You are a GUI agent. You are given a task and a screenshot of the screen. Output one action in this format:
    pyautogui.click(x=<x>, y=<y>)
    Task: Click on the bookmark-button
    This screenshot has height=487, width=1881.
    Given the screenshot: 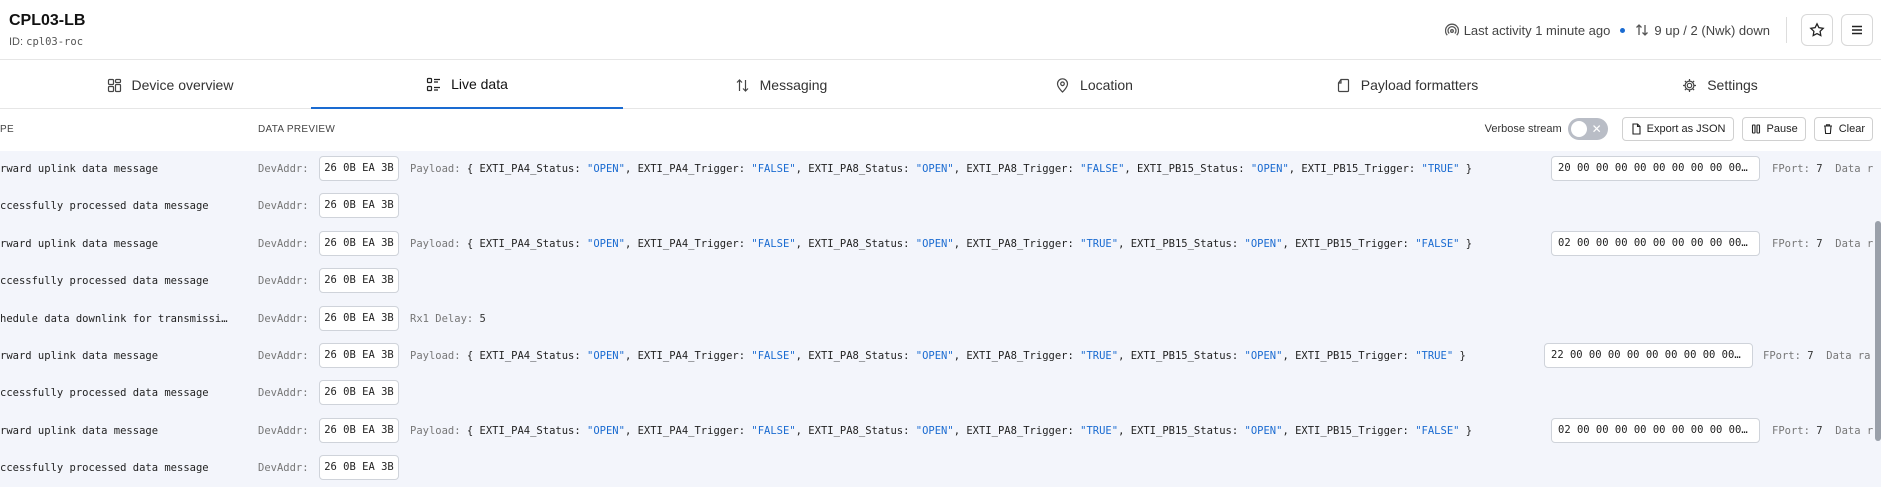 What is the action you would take?
    pyautogui.click(x=1817, y=30)
    